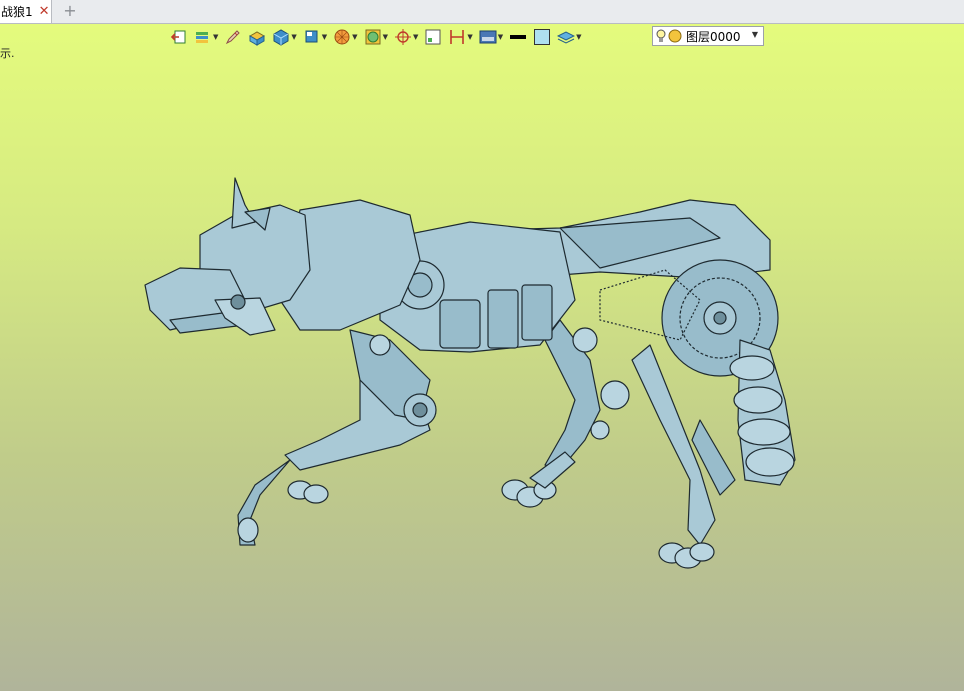  I want to click on bulb-icon, so click(661, 36).